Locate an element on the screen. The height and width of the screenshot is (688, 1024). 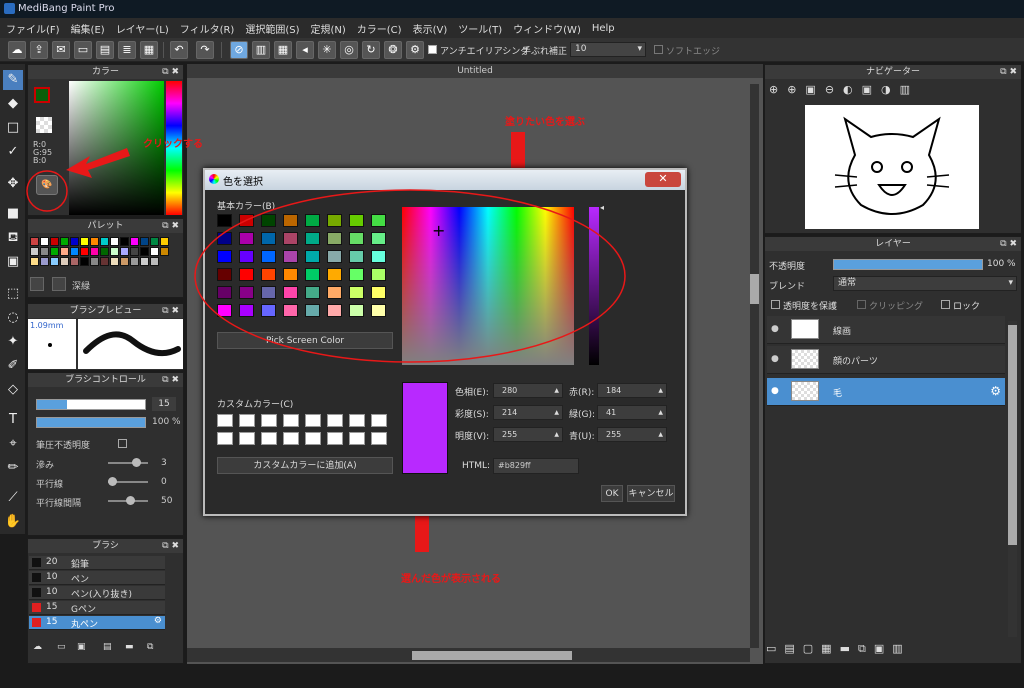
chat-icon: ✉ is located at coordinates (61, 50).